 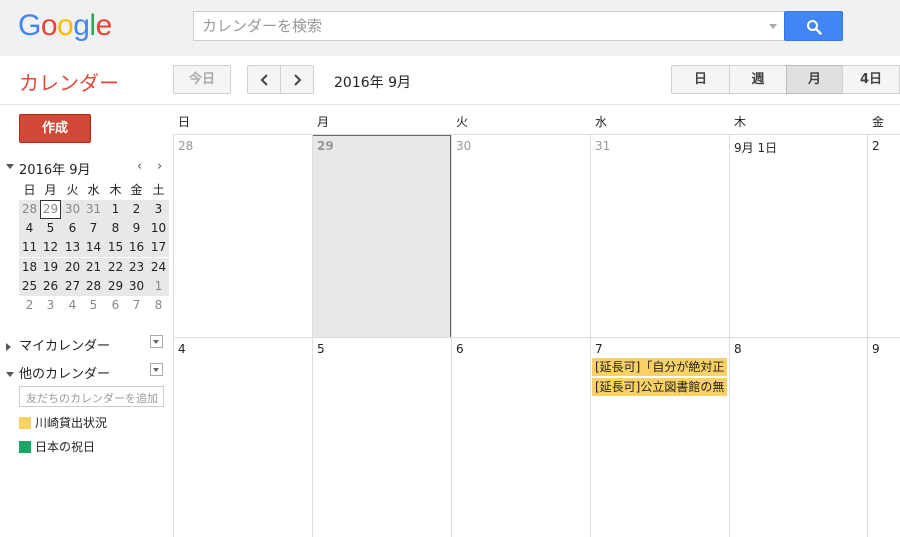 What do you see at coordinates (29, 25) in the screenshot?
I see `logo-letter: G` at bounding box center [29, 25].